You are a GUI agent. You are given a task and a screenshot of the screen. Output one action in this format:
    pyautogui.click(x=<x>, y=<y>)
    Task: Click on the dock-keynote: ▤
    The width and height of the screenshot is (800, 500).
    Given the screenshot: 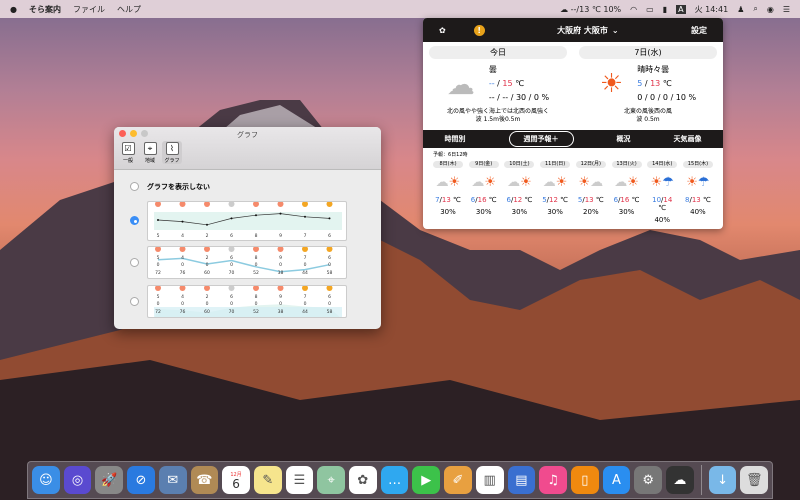 What is the action you would take?
    pyautogui.click(x=521, y=480)
    